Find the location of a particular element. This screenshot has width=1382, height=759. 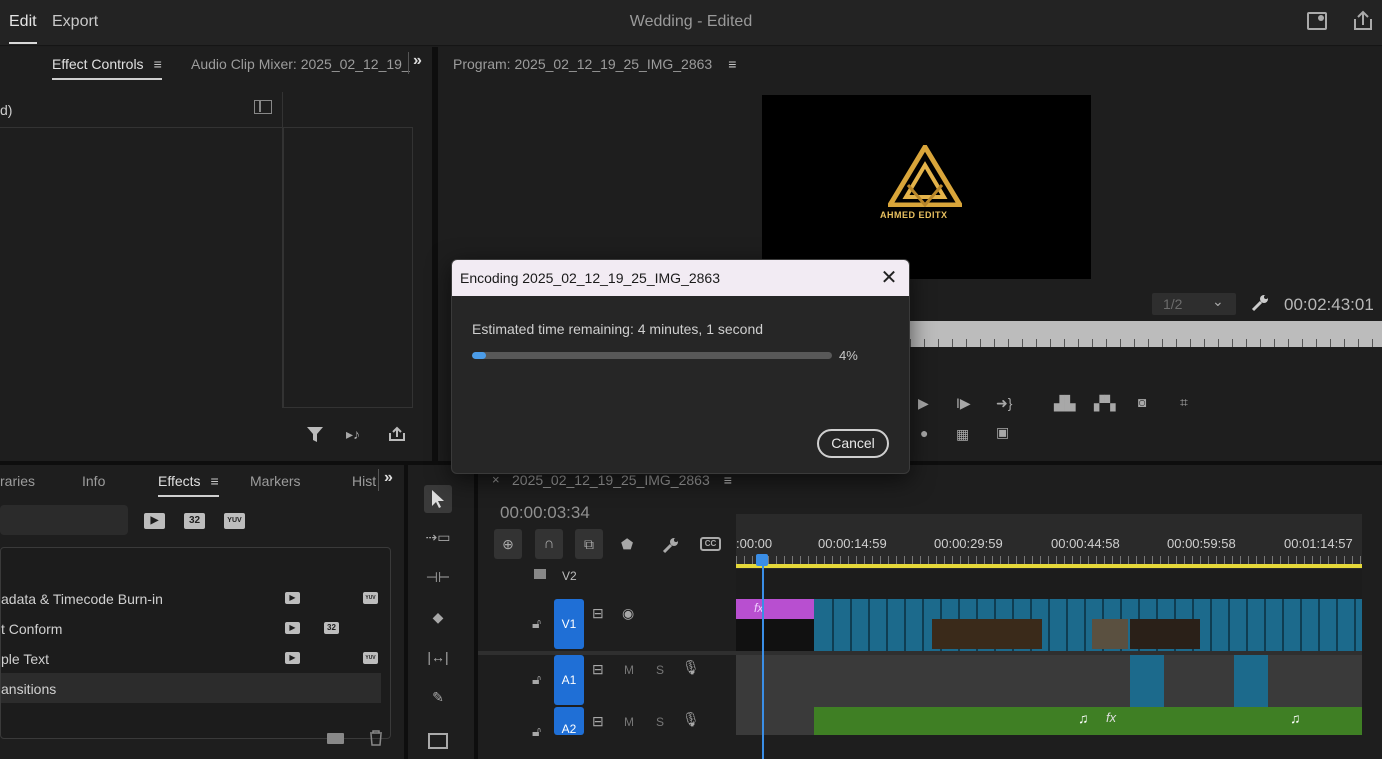

ruler-ticks is located at coordinates (1049, 560).